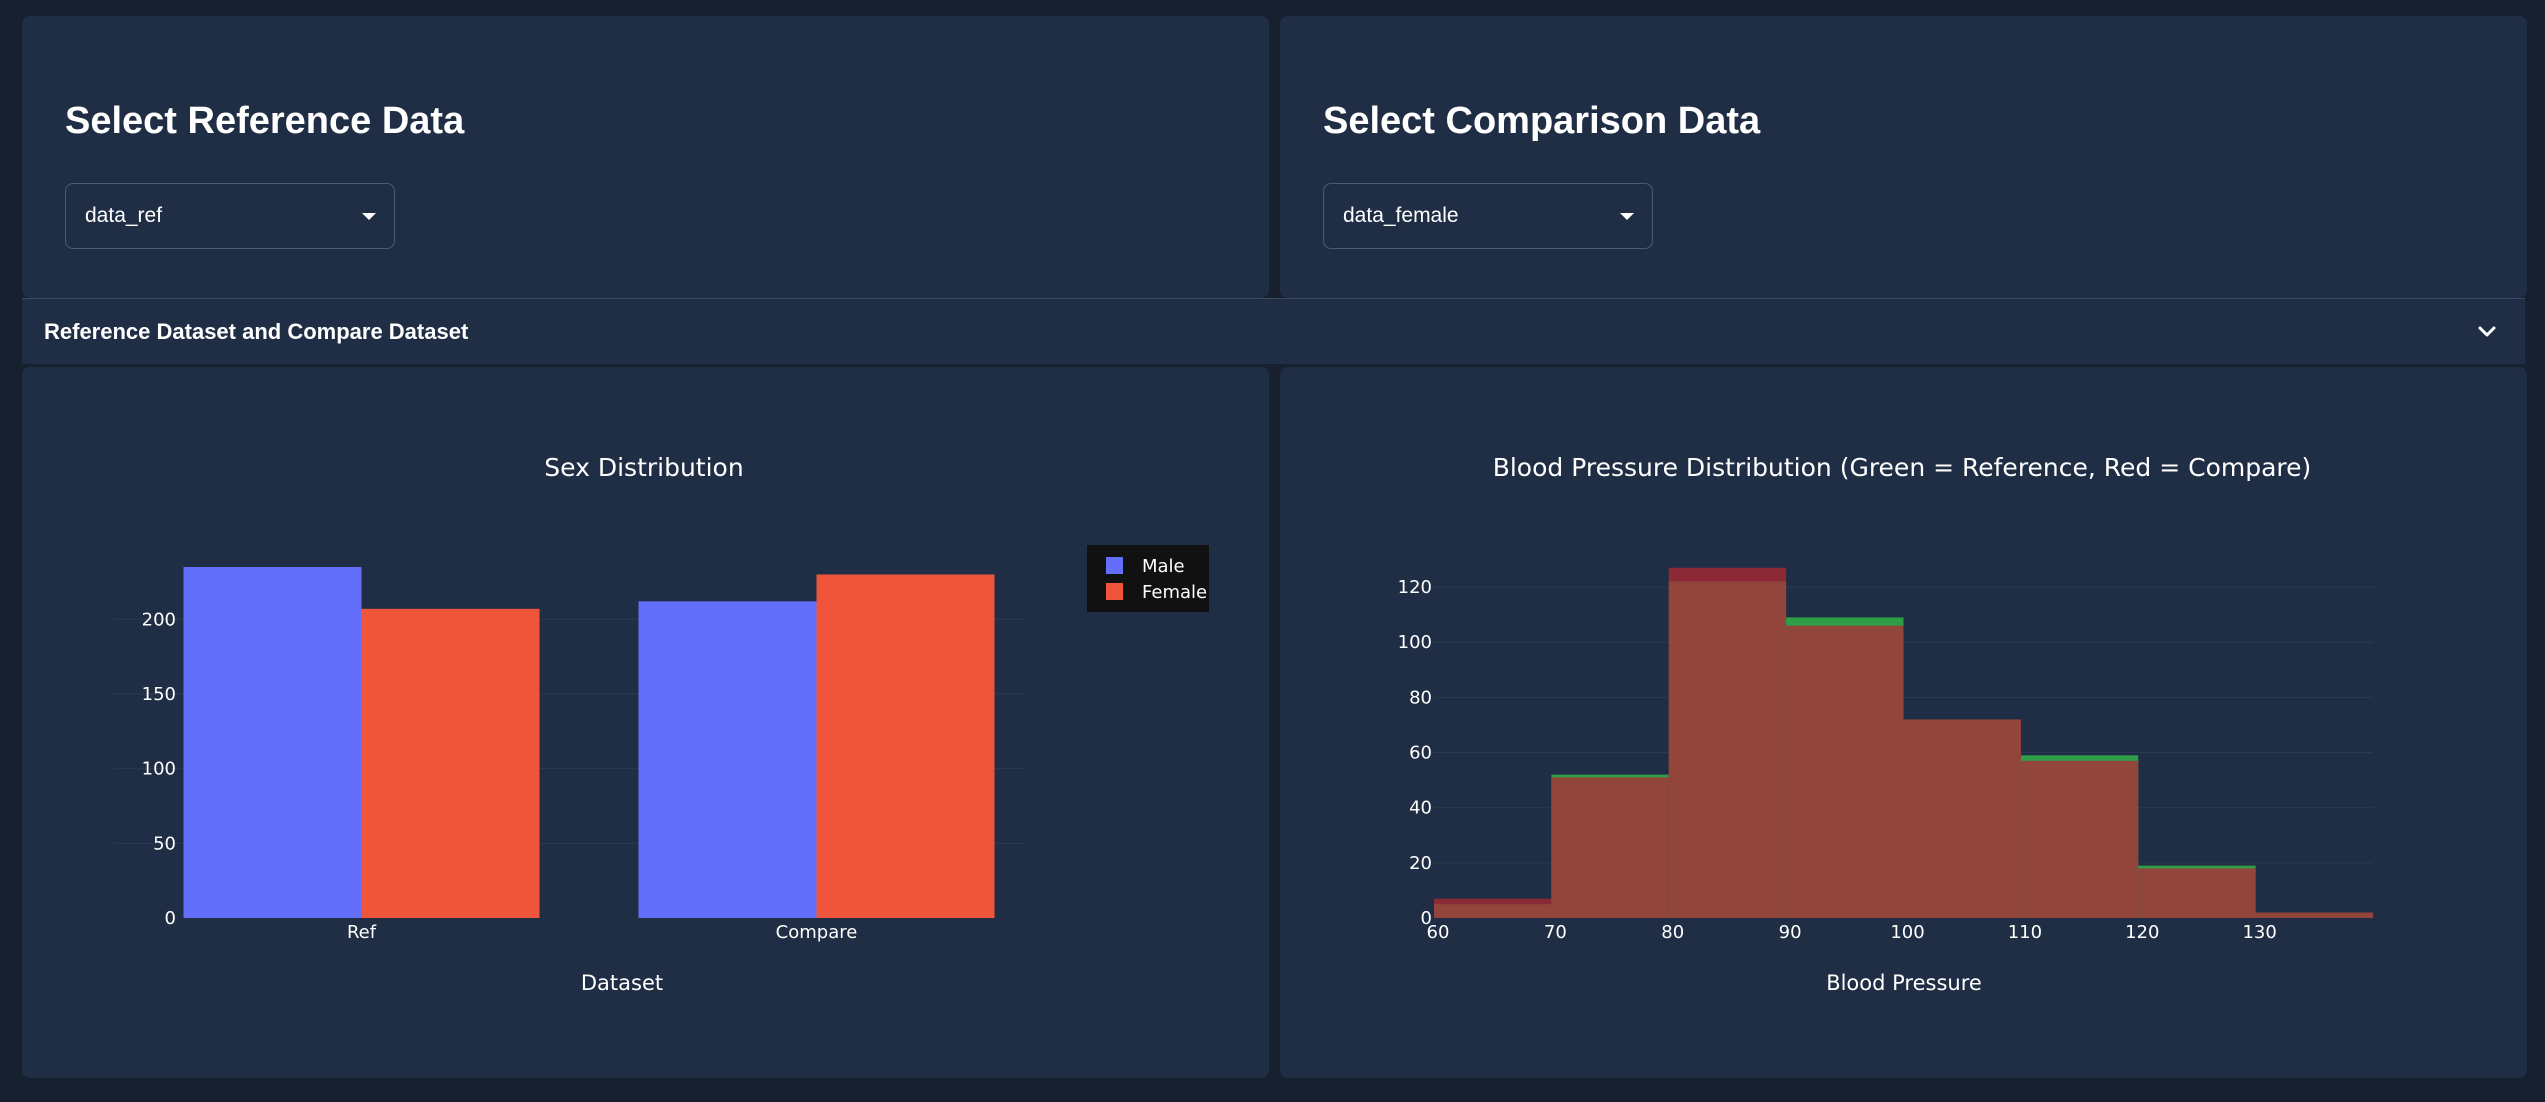 The height and width of the screenshot is (1102, 2545). I want to click on bar-female-ref, so click(450, 763).